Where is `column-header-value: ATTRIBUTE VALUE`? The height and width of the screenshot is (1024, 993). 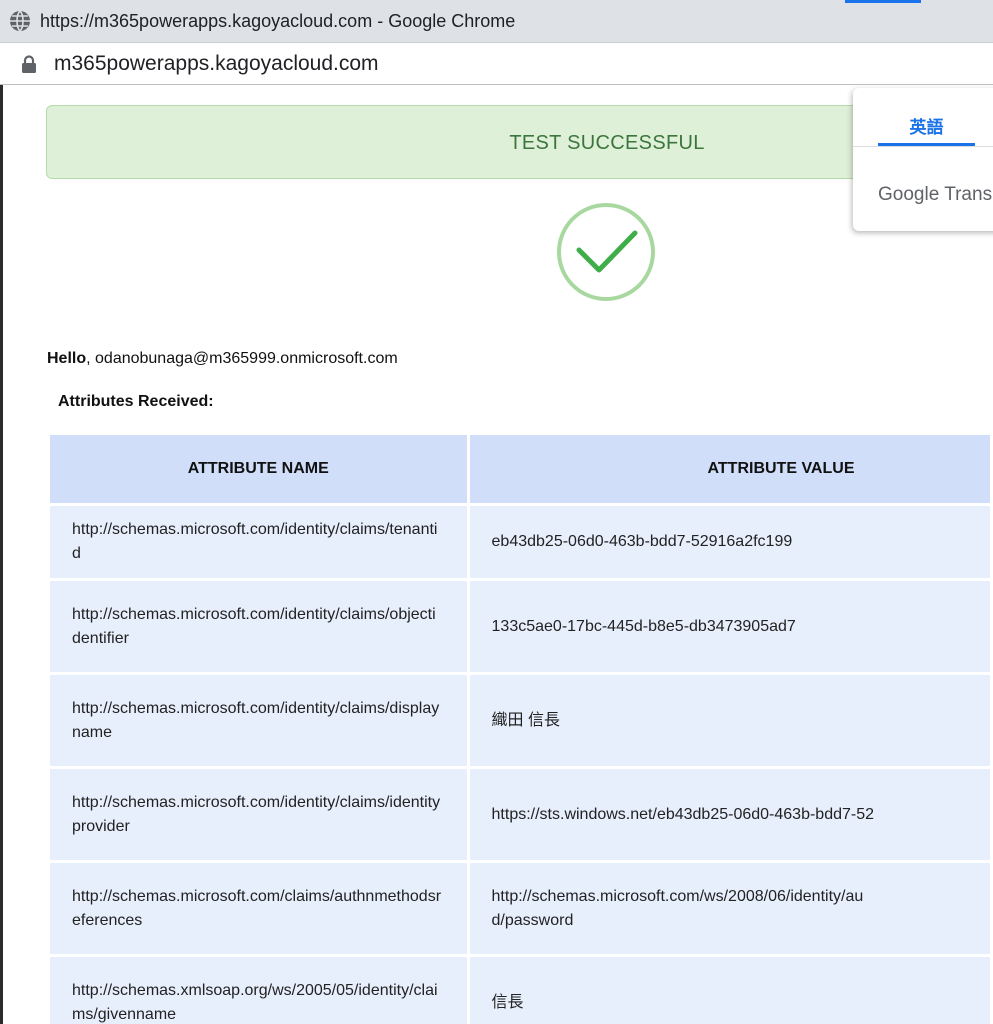 column-header-value: ATTRIBUTE VALUE is located at coordinates (729, 469).